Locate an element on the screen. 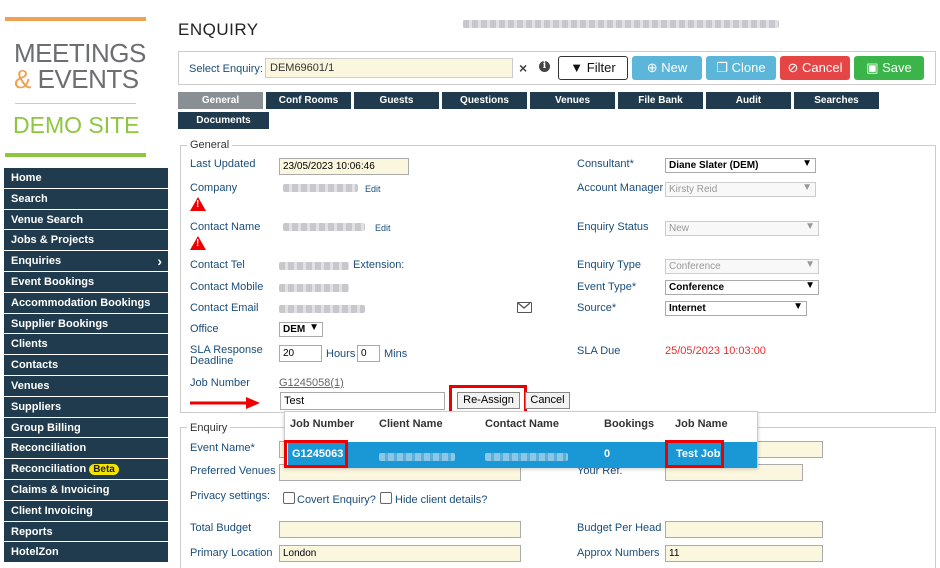 The height and width of the screenshot is (568, 940). job-number-label: Job Number is located at coordinates (220, 383).